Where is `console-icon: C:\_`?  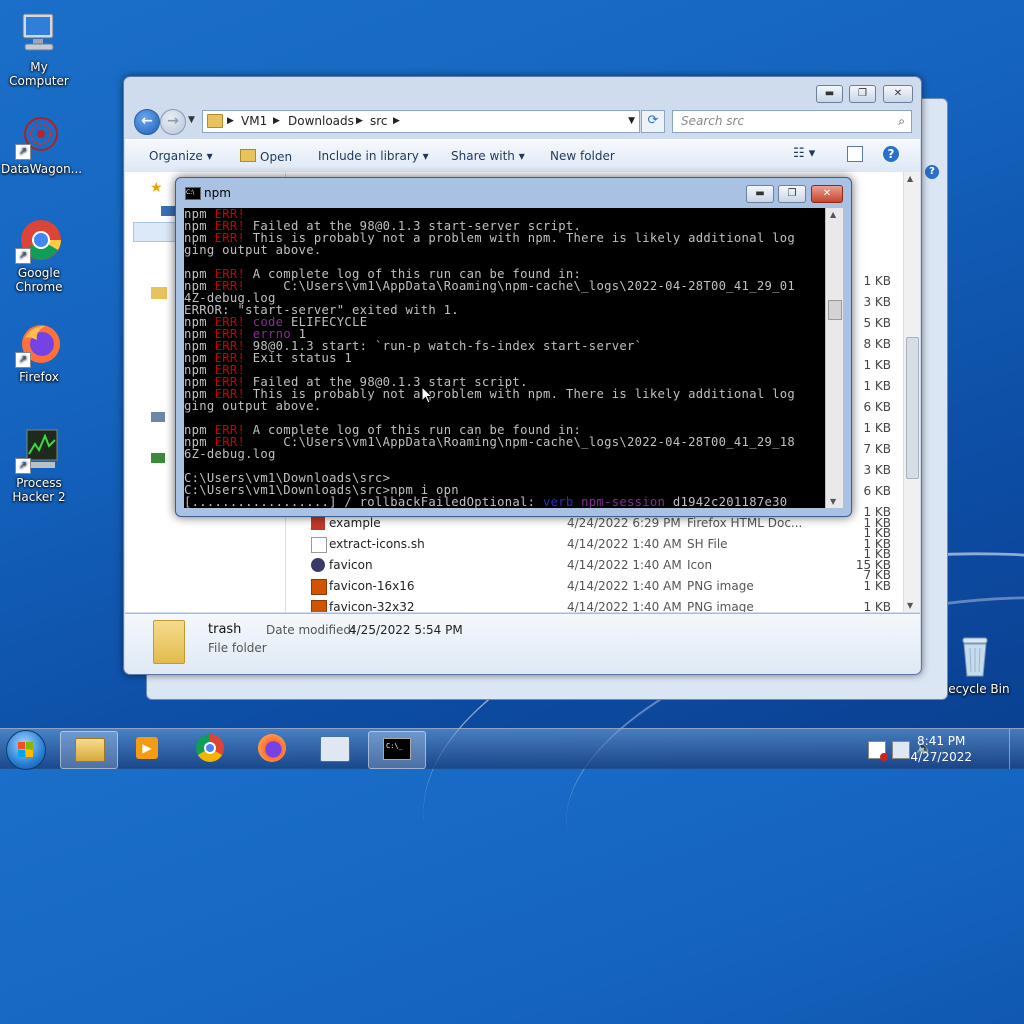
console-icon: C:\_ is located at coordinates (397, 749).